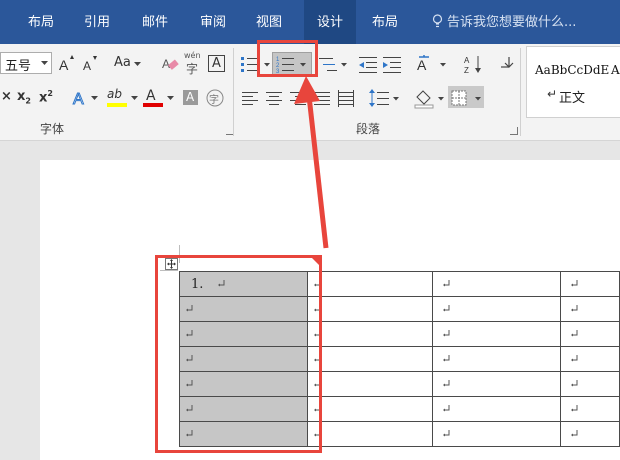 The height and width of the screenshot is (460, 620). I want to click on tab-table-layout: 布局, so click(385, 22).